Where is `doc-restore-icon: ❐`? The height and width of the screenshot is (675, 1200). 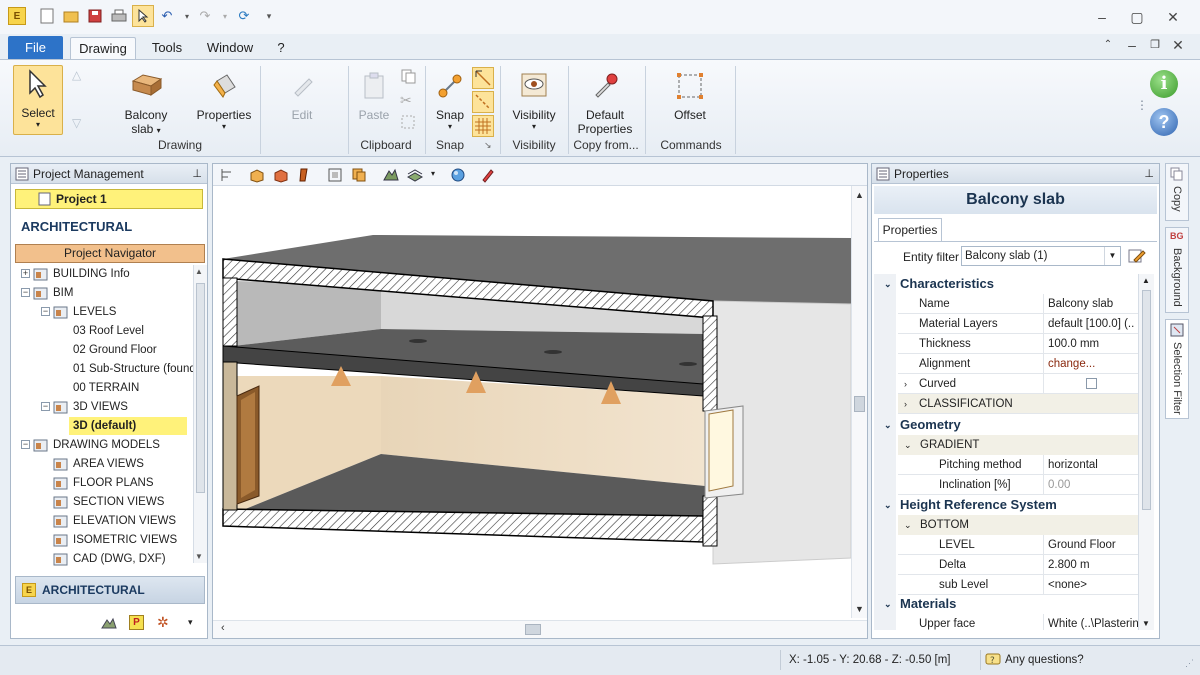 doc-restore-icon: ❐ is located at coordinates (1155, 45).